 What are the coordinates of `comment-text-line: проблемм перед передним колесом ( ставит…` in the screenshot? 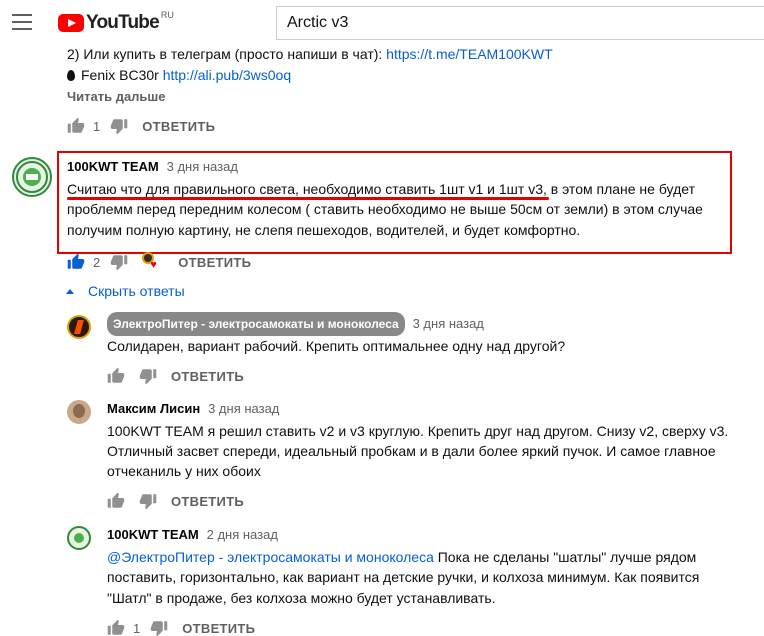 It's located at (385, 209).